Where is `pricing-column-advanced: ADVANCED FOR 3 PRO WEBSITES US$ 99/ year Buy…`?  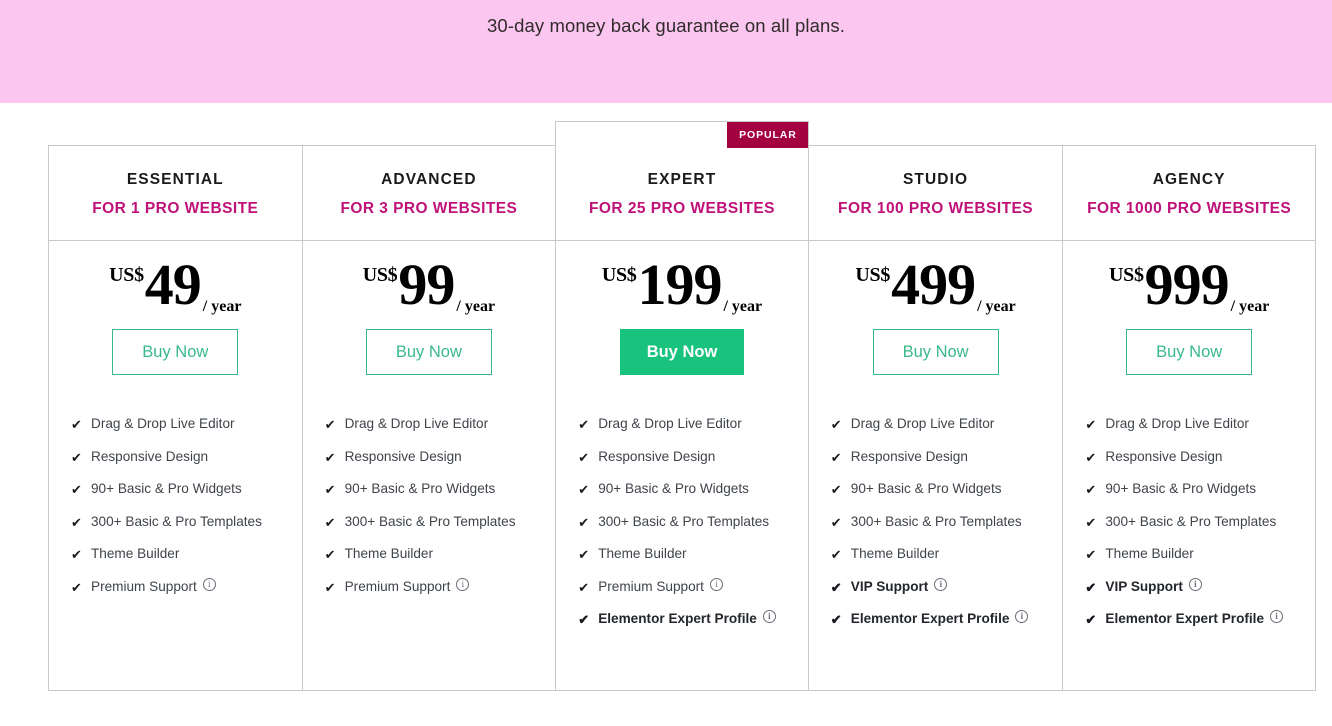
pricing-column-advanced: ADVANCED FOR 3 PRO WEBSITES US$ 99/ year Buy… is located at coordinates (428, 418).